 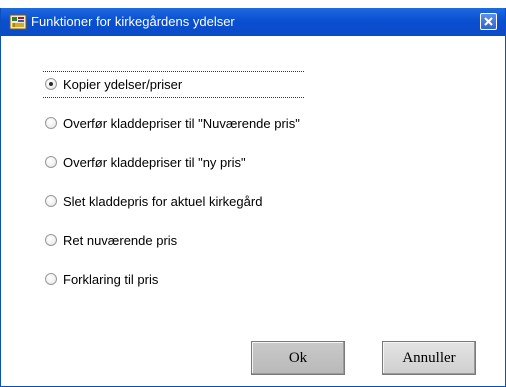 I want to click on background-window-strip, so click(x=253, y=4).